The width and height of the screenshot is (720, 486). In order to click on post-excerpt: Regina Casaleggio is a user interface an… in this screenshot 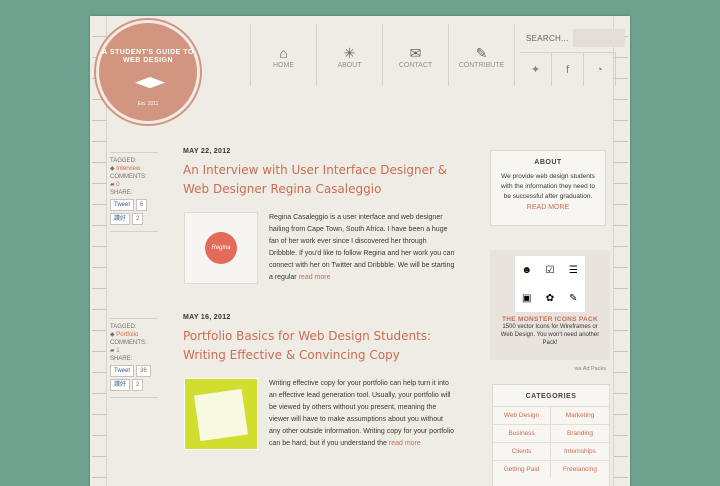, I will do `click(362, 248)`.